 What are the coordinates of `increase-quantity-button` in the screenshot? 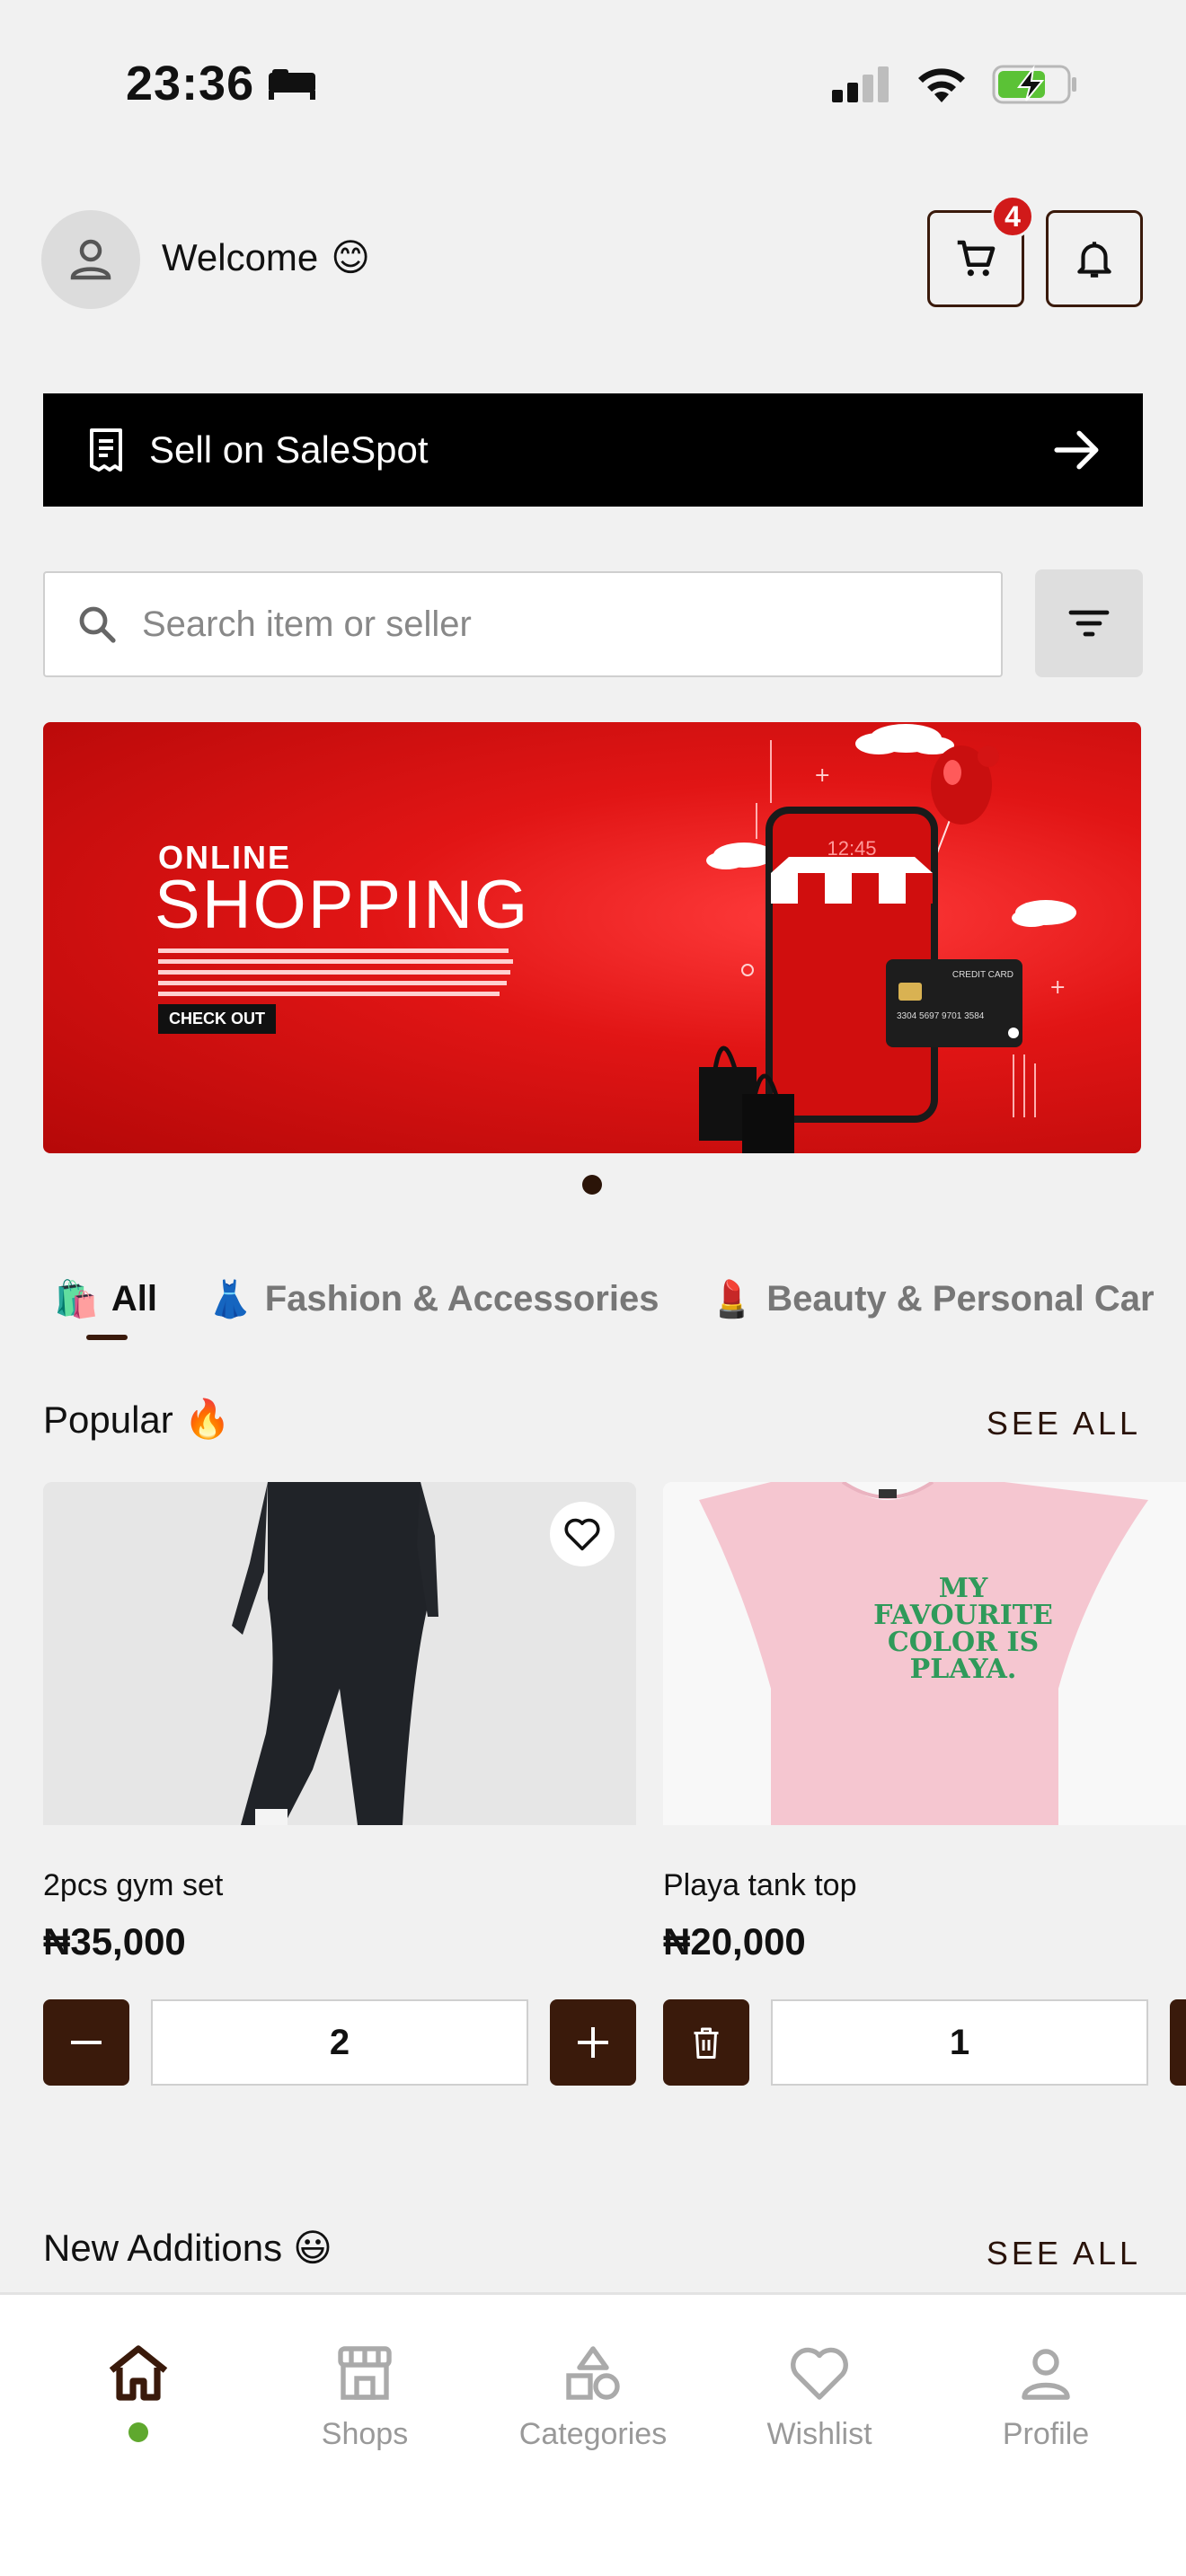 It's located at (593, 2042).